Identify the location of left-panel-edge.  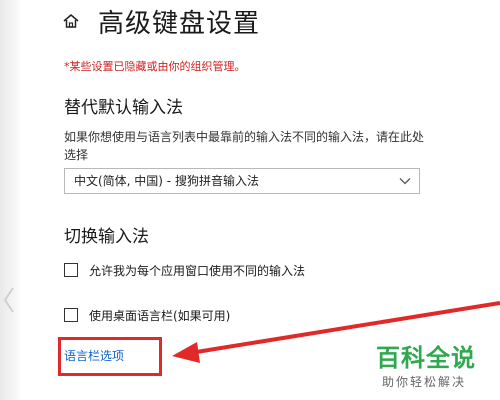
(11, 200).